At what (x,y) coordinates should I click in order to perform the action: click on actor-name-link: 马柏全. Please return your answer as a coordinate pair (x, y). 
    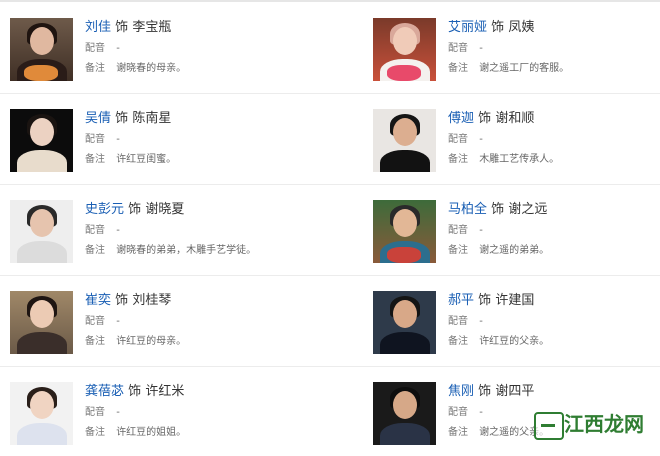
    Looking at the image, I should click on (467, 209).